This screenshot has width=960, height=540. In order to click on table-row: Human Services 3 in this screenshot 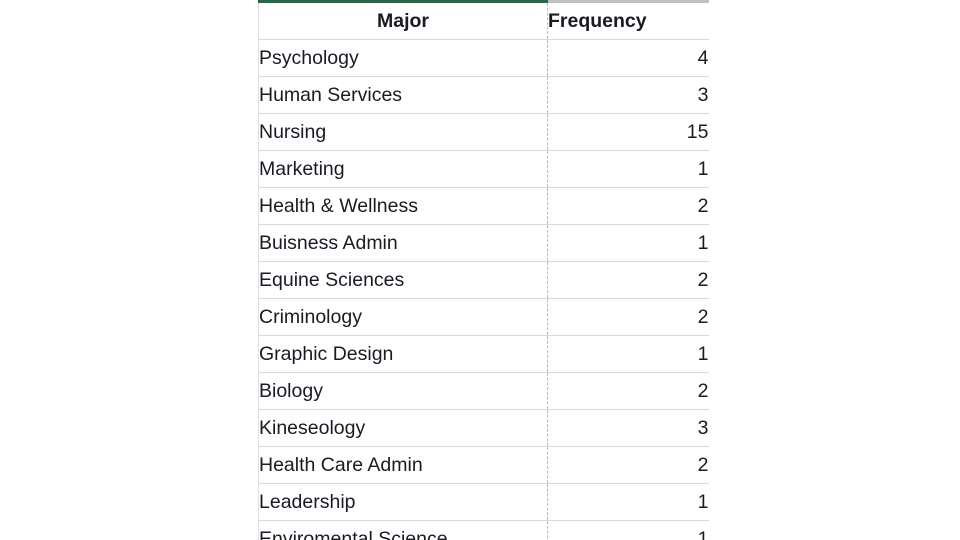, I will do `click(483, 95)`.